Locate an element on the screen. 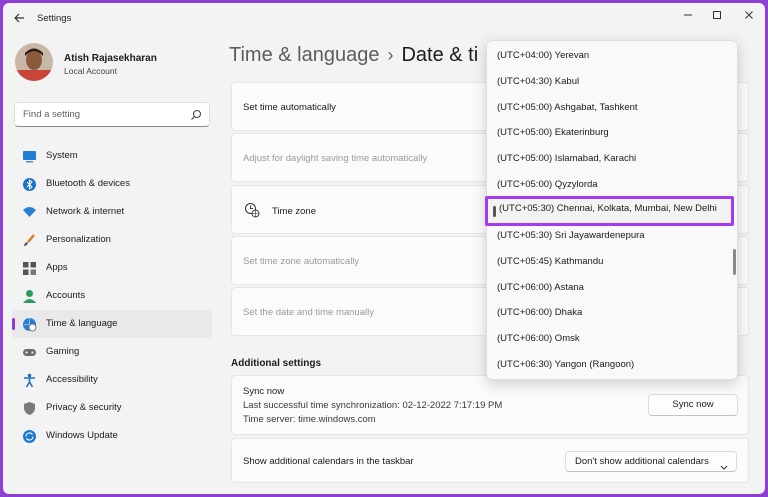 The height and width of the screenshot is (497, 768). close-button is located at coordinates (749, 17).